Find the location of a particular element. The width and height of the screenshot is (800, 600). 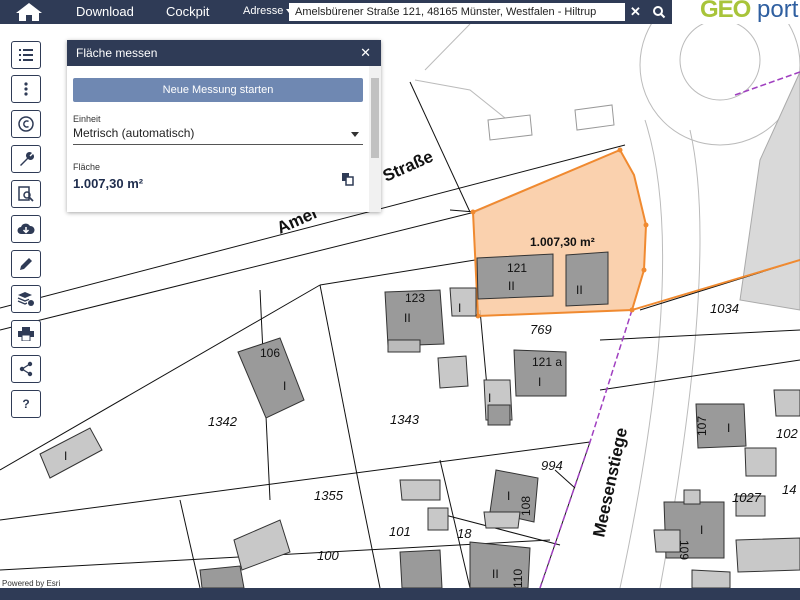

close-icon: ✕ is located at coordinates (365, 53).